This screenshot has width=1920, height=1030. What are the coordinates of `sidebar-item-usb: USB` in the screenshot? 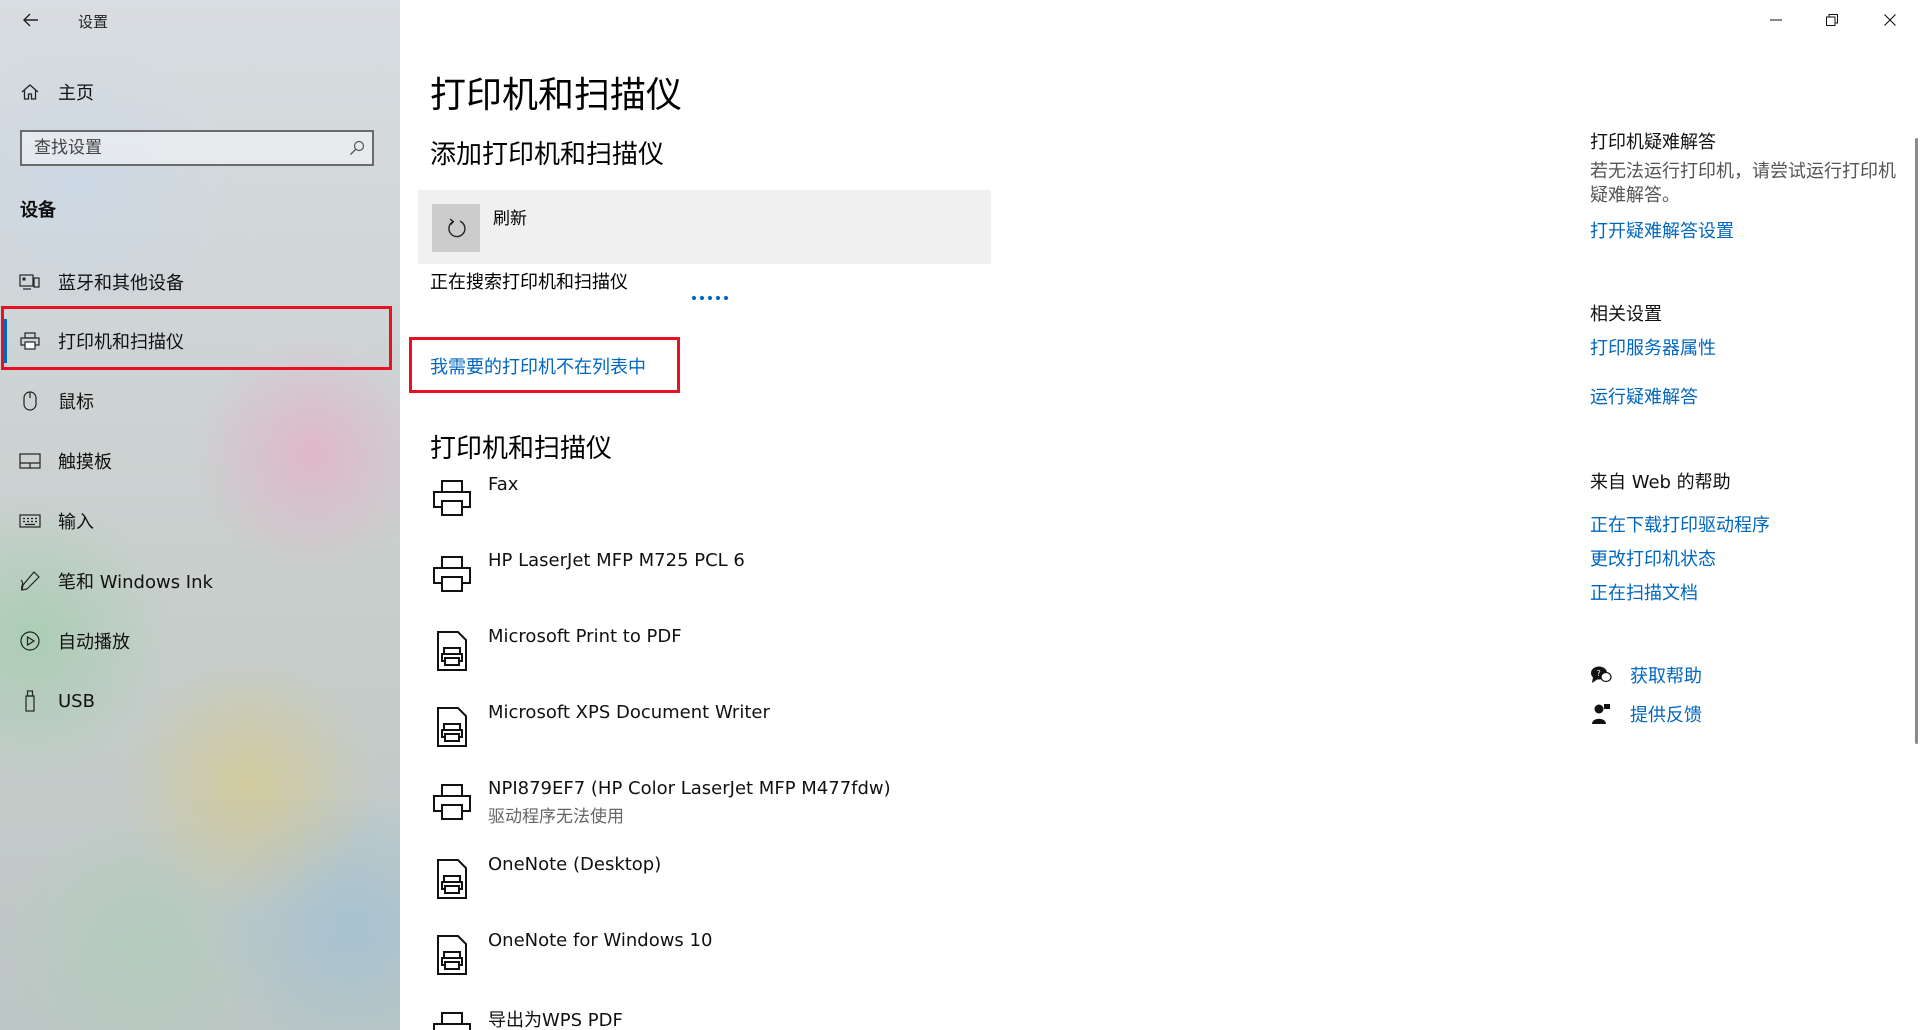 It's located at (200, 701).